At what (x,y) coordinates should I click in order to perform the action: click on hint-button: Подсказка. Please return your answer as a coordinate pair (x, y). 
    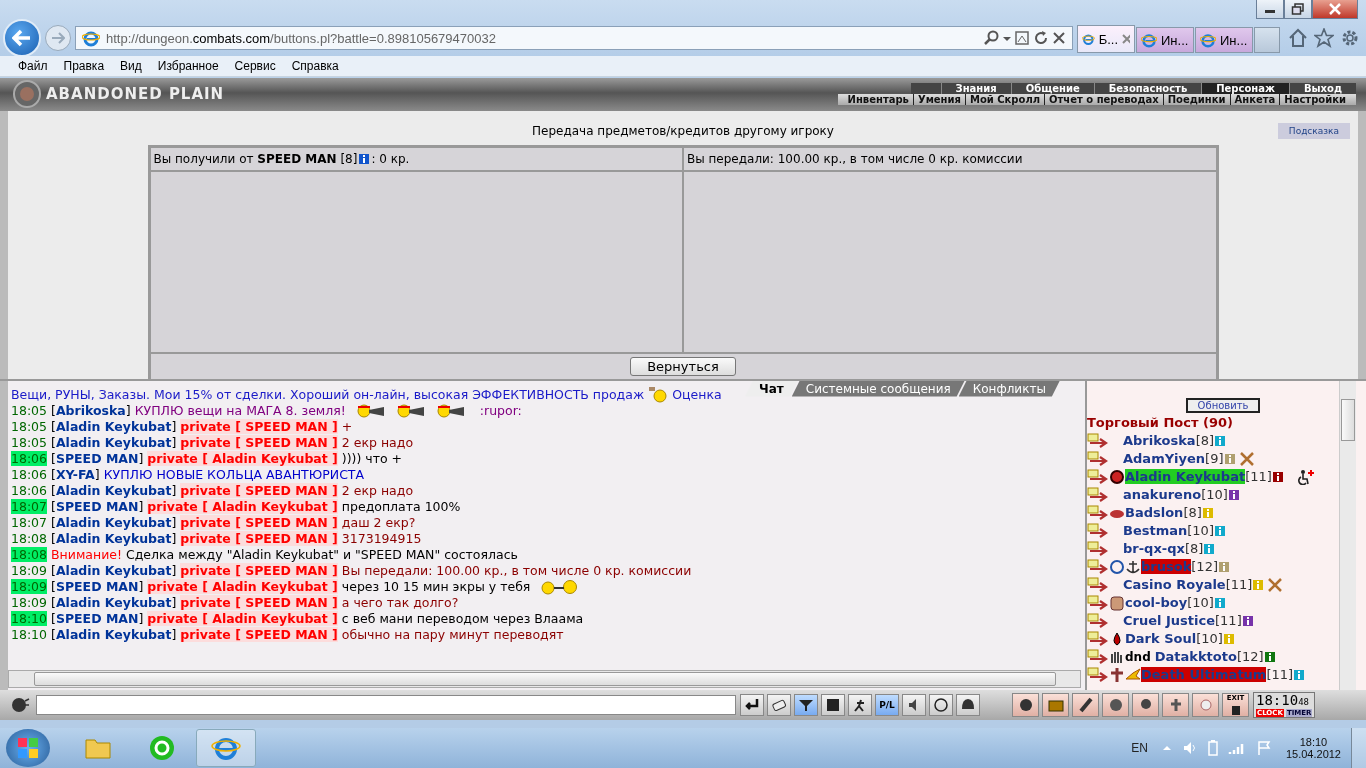
    Looking at the image, I should click on (1313, 130).